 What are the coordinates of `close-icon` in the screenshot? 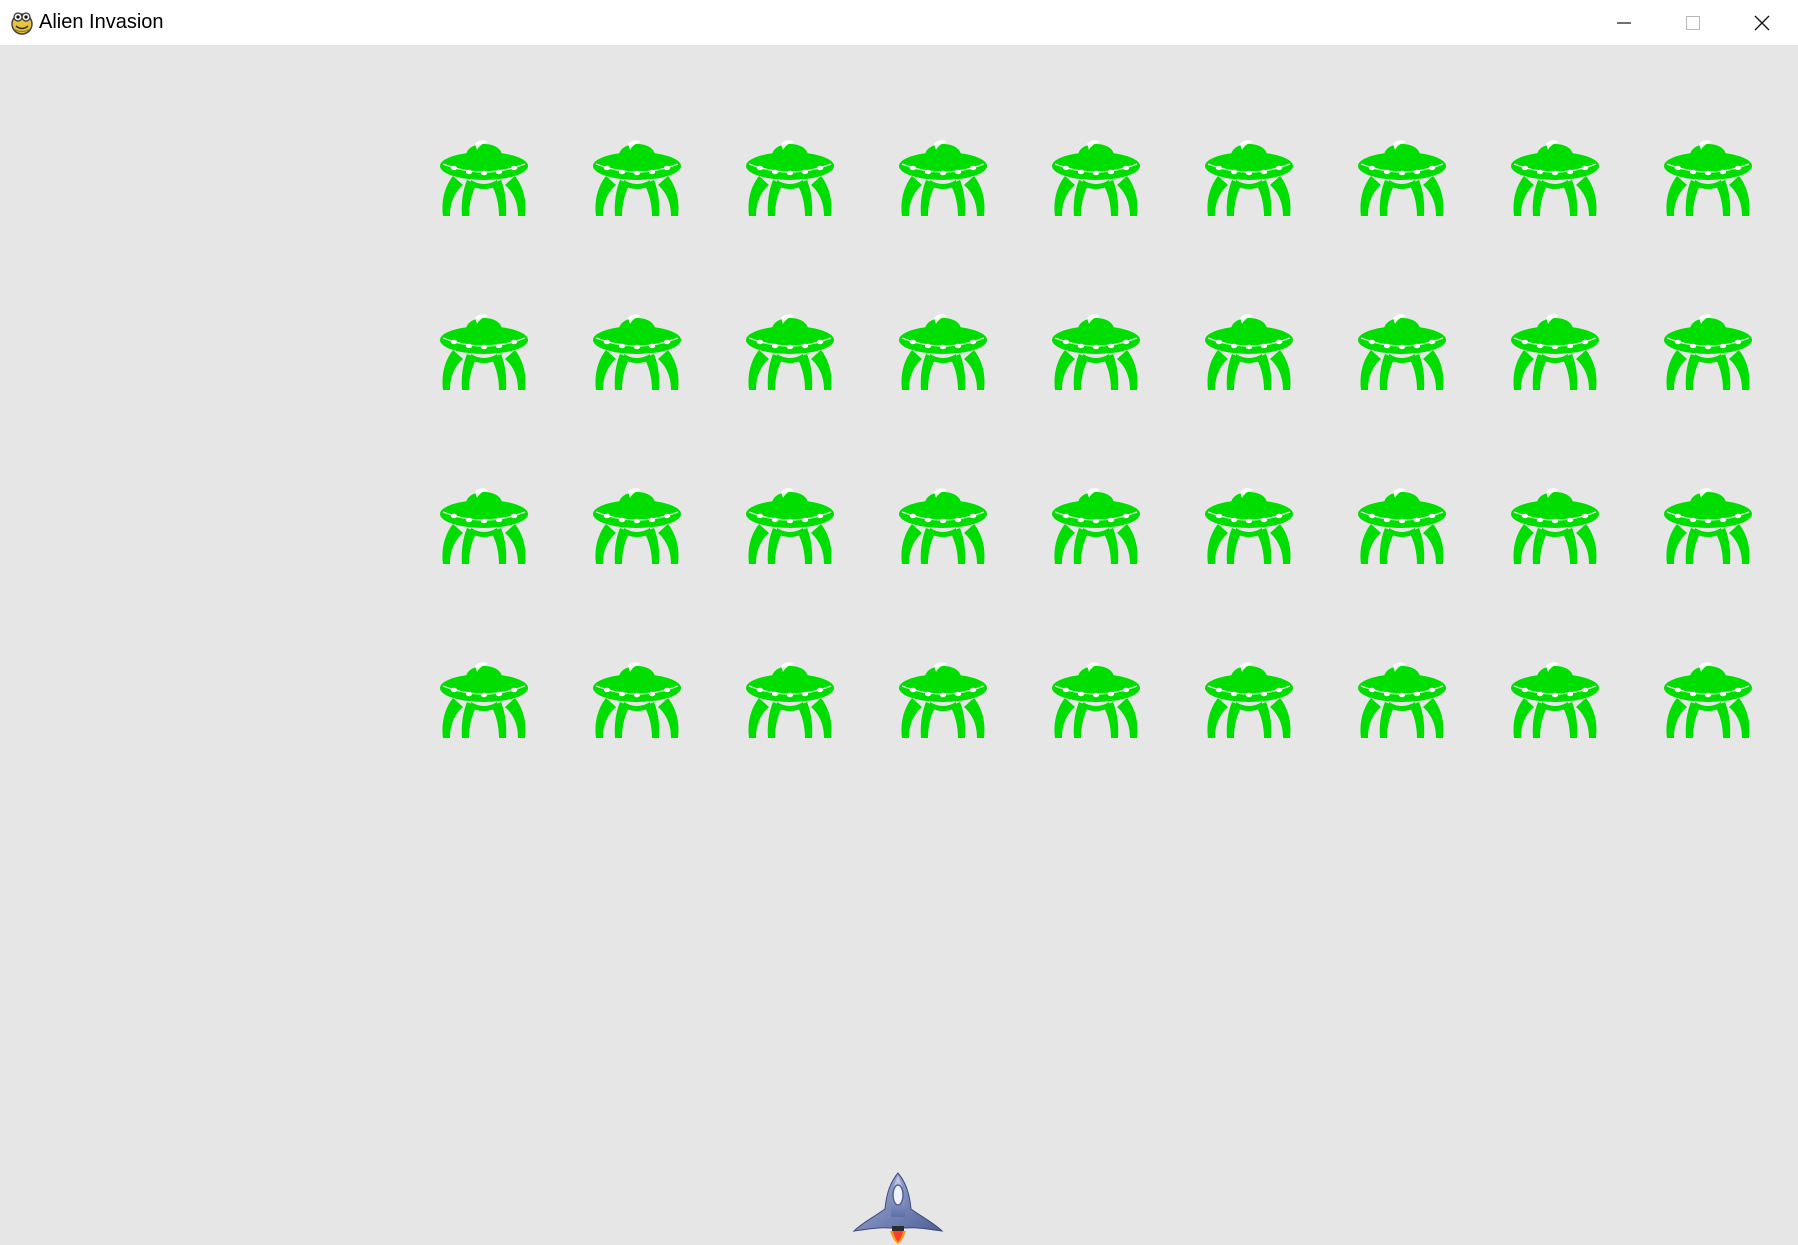 It's located at (1761, 22).